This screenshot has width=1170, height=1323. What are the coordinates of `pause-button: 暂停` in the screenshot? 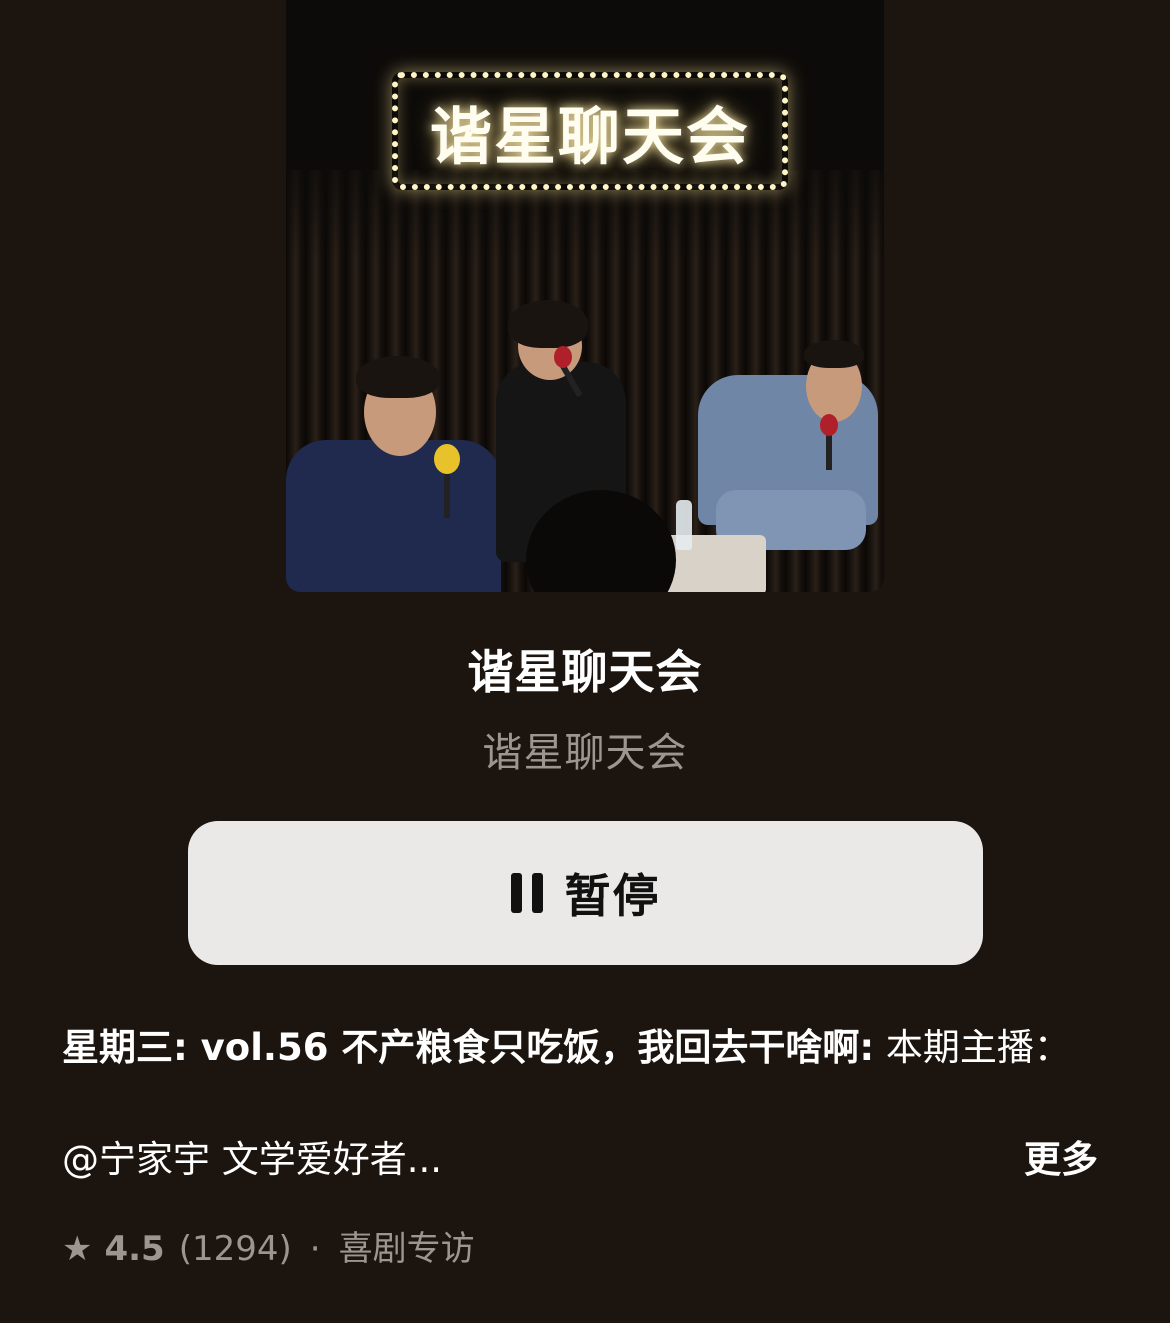 It's located at (585, 893).